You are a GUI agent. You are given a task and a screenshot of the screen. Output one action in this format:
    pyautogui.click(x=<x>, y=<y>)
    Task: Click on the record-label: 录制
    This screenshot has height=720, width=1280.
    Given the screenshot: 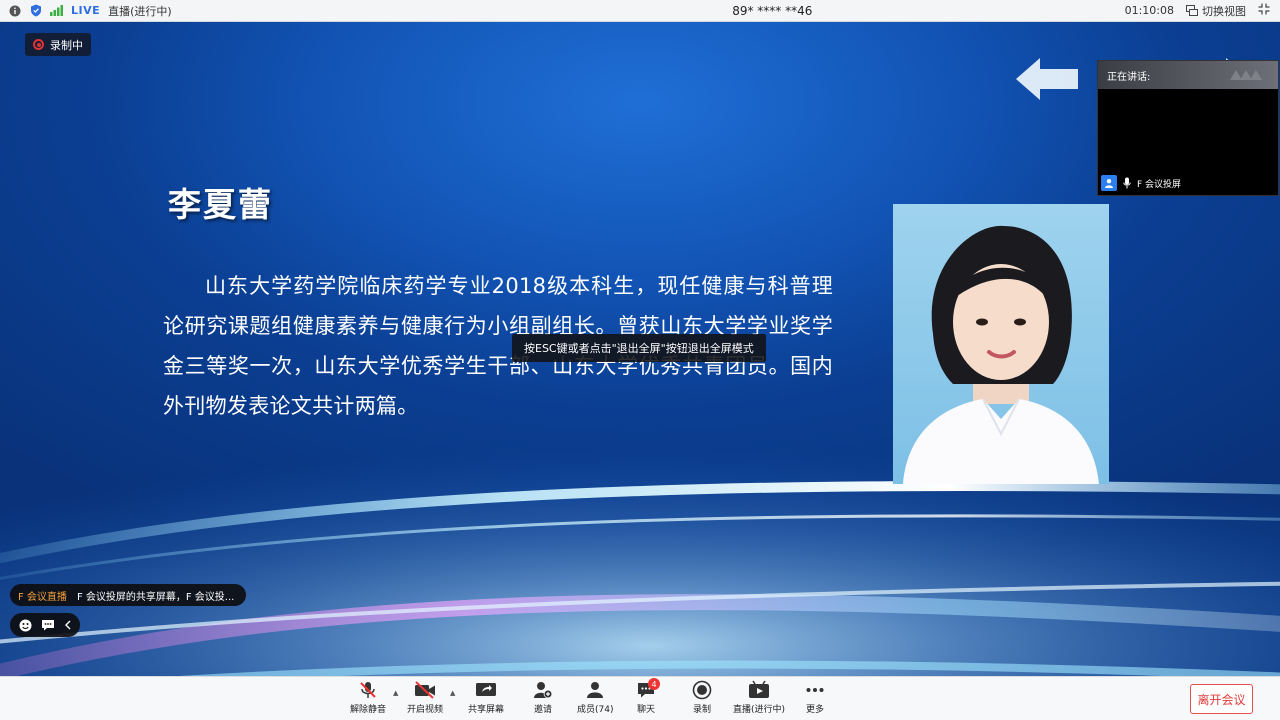 What is the action you would take?
    pyautogui.click(x=701, y=710)
    